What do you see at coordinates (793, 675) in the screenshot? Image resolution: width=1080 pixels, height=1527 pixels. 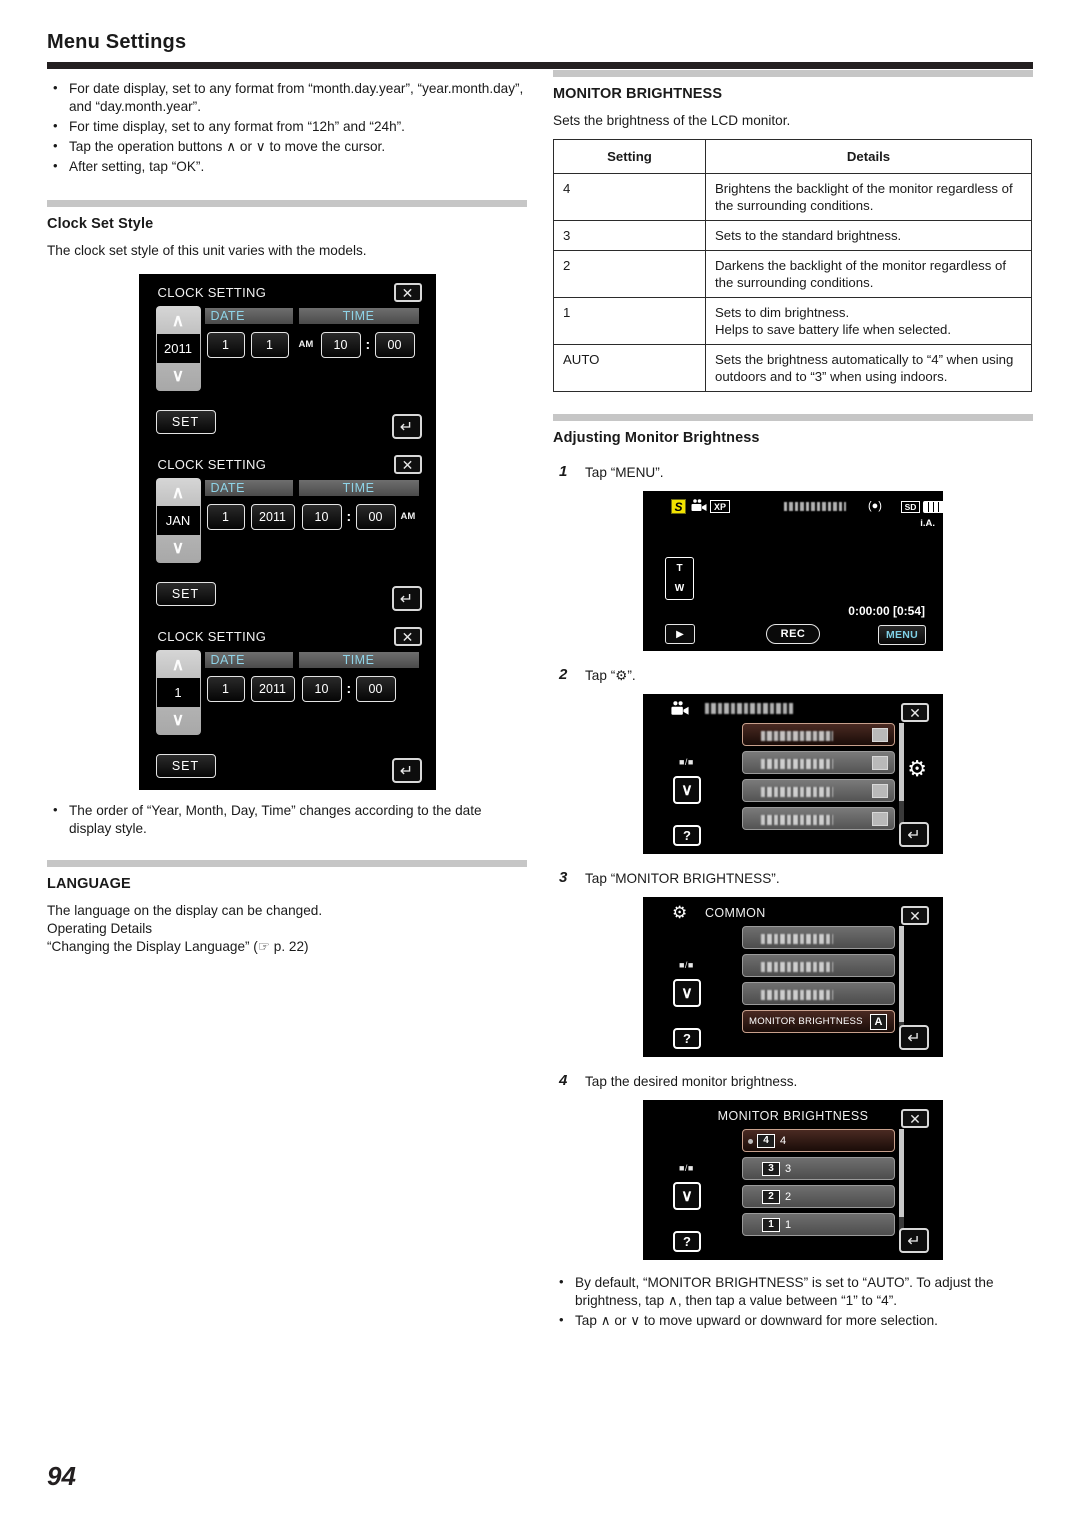 I see `step-2: 2 Tap “⚙”.` at bounding box center [793, 675].